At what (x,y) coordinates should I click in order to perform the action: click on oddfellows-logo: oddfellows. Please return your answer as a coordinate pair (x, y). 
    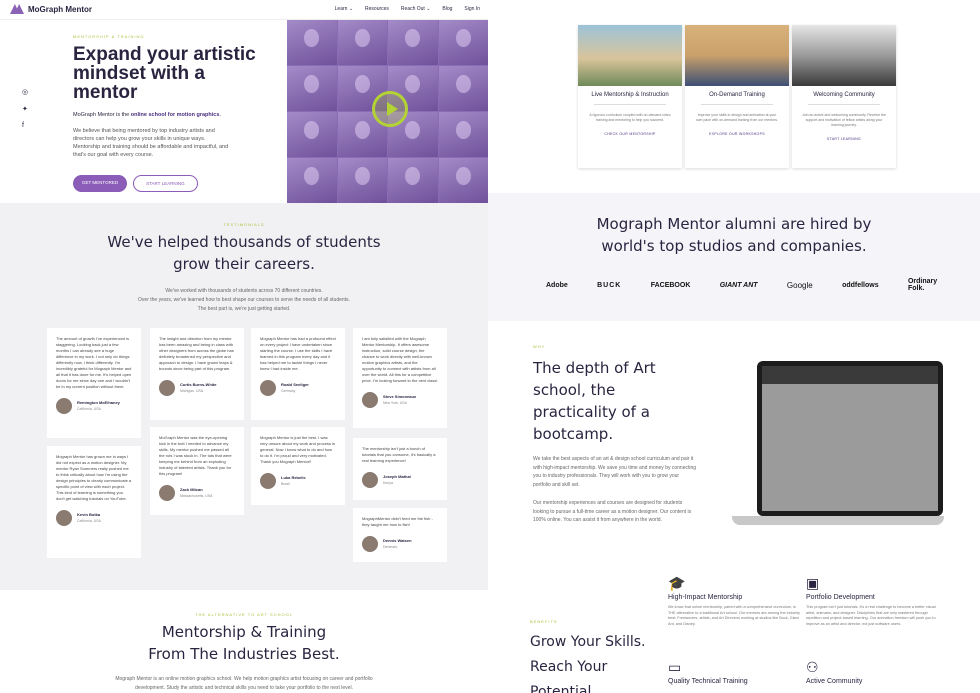
    Looking at the image, I should click on (860, 285).